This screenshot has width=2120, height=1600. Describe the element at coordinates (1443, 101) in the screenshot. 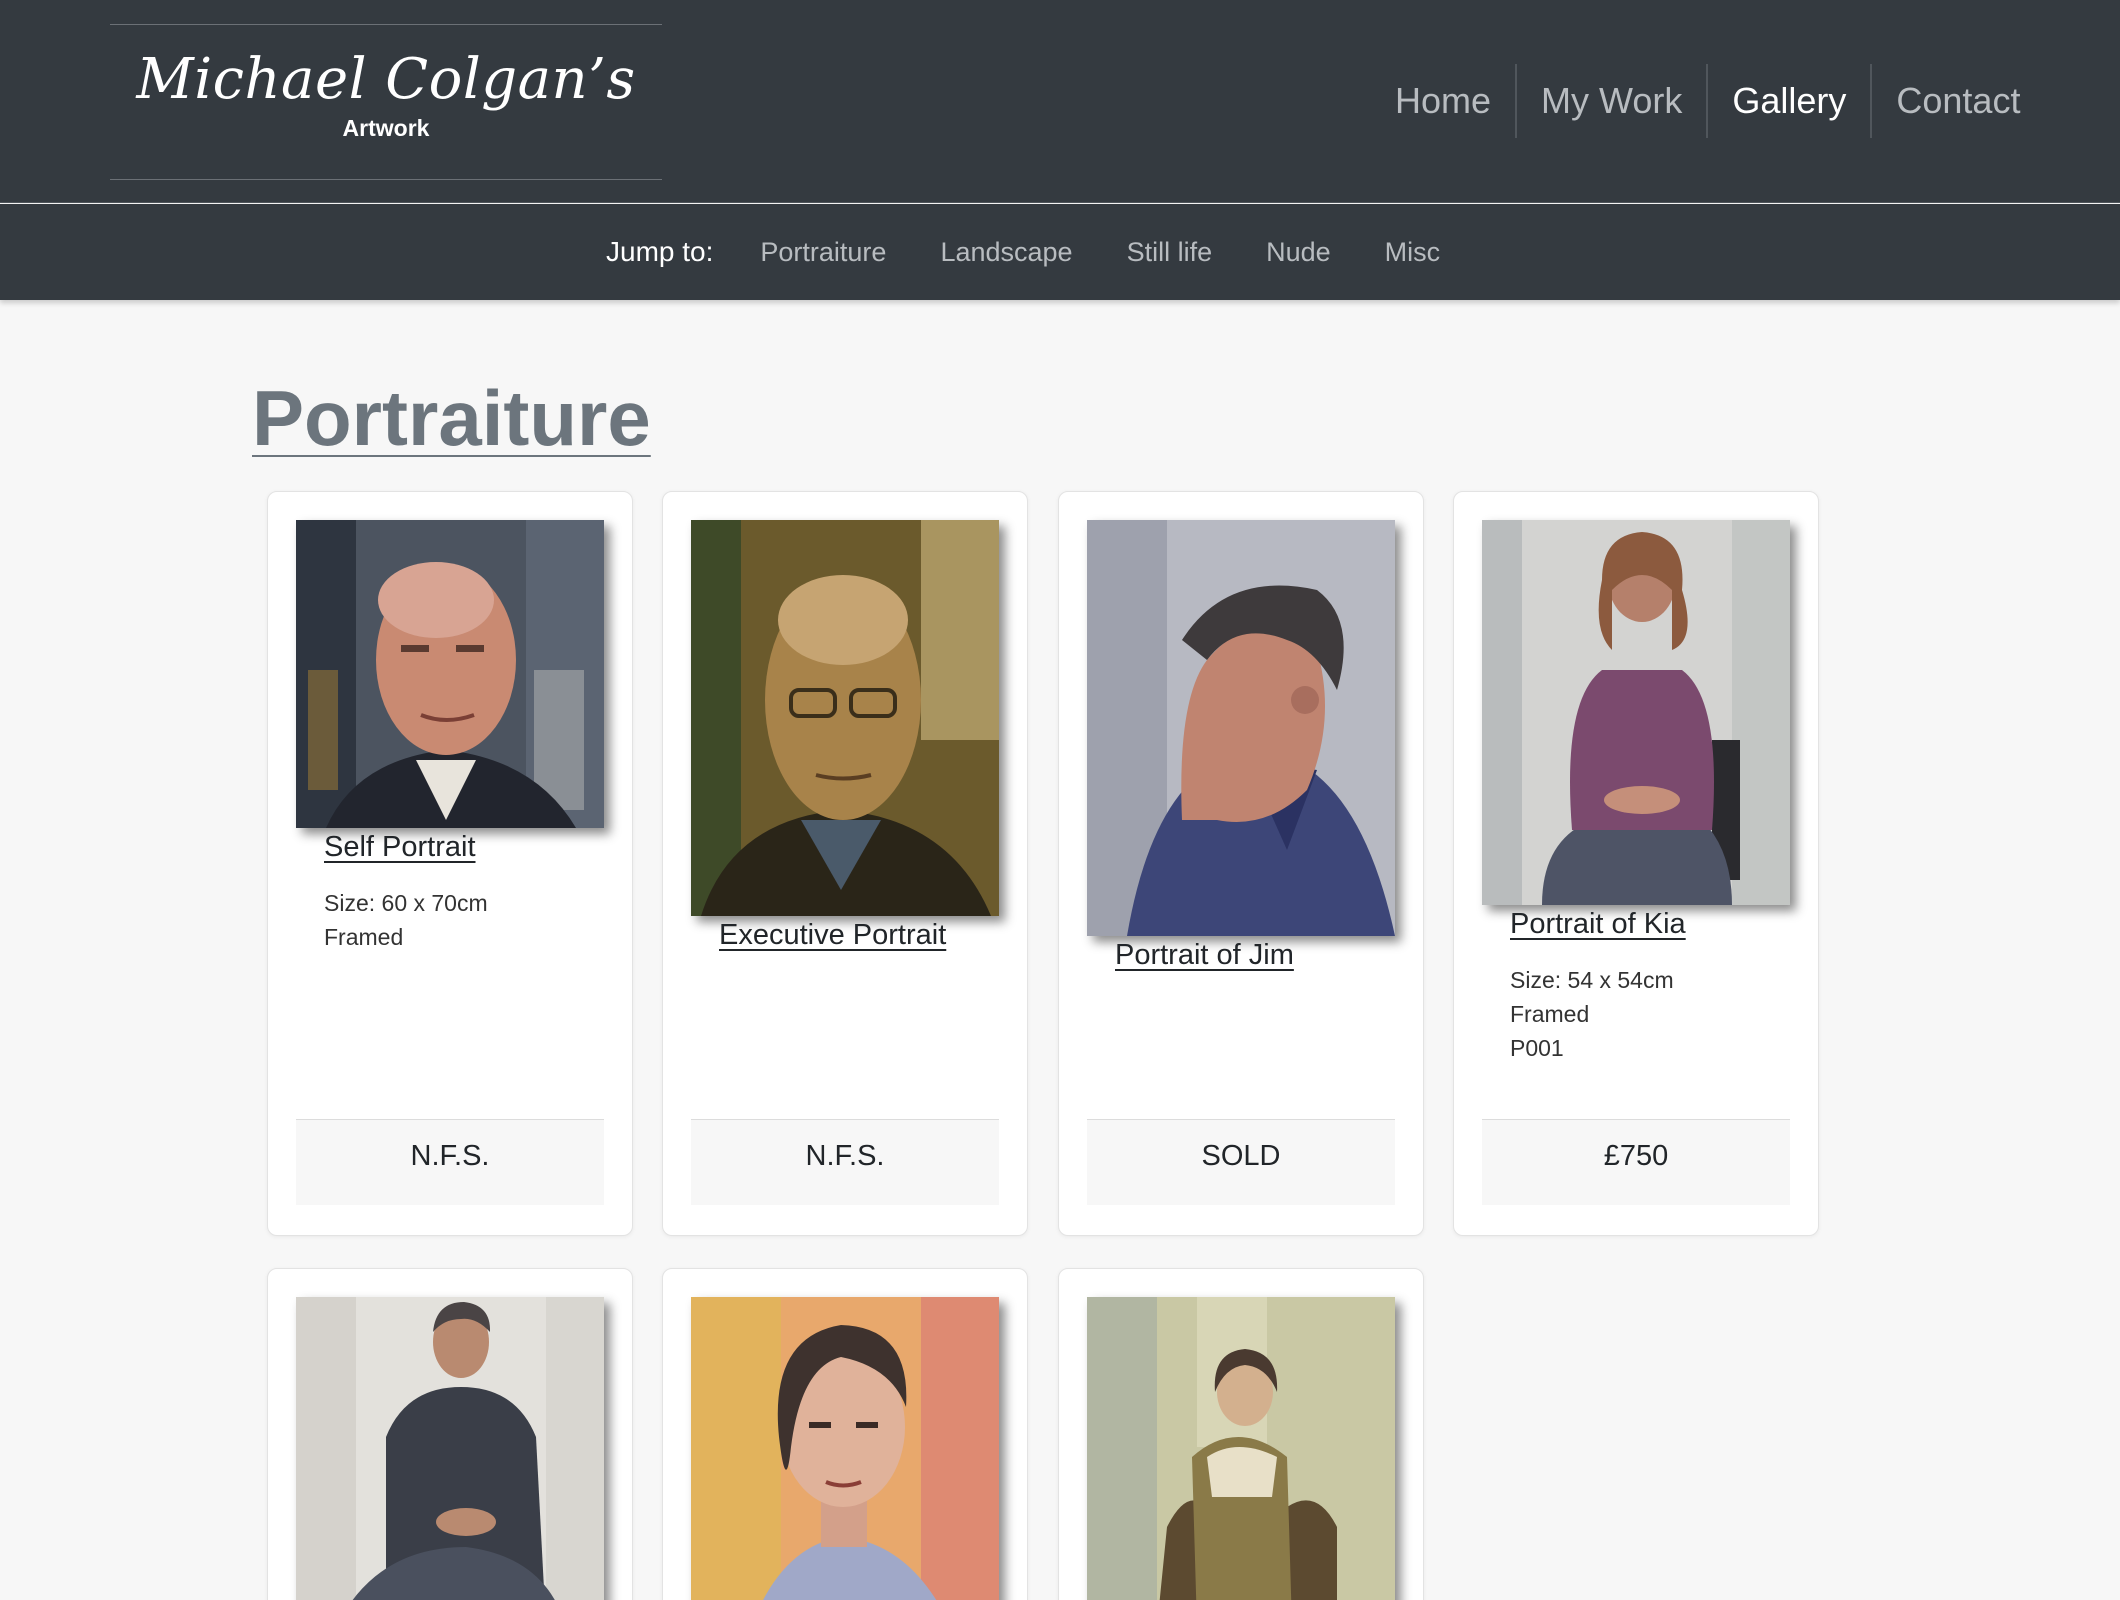

I see `nav-home: Home` at that location.